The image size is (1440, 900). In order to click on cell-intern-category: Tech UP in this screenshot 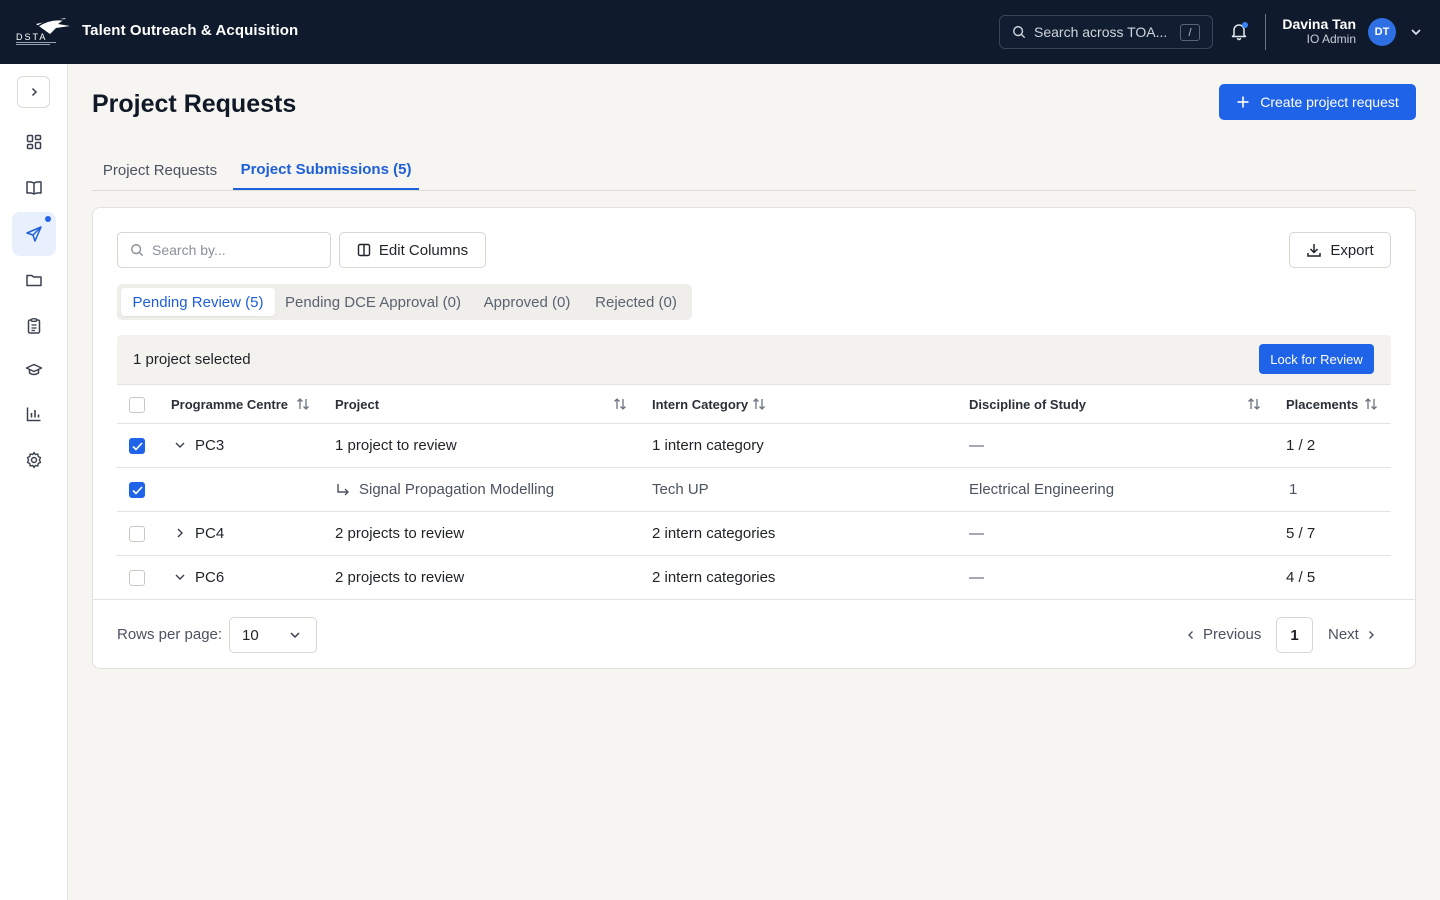, I will do `click(680, 489)`.